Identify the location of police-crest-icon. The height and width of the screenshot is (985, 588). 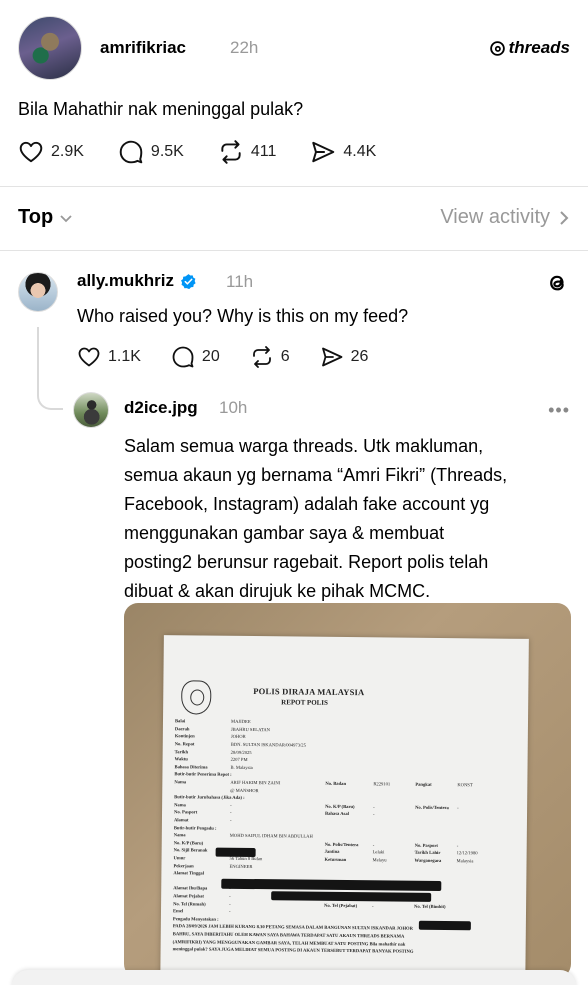
(196, 697).